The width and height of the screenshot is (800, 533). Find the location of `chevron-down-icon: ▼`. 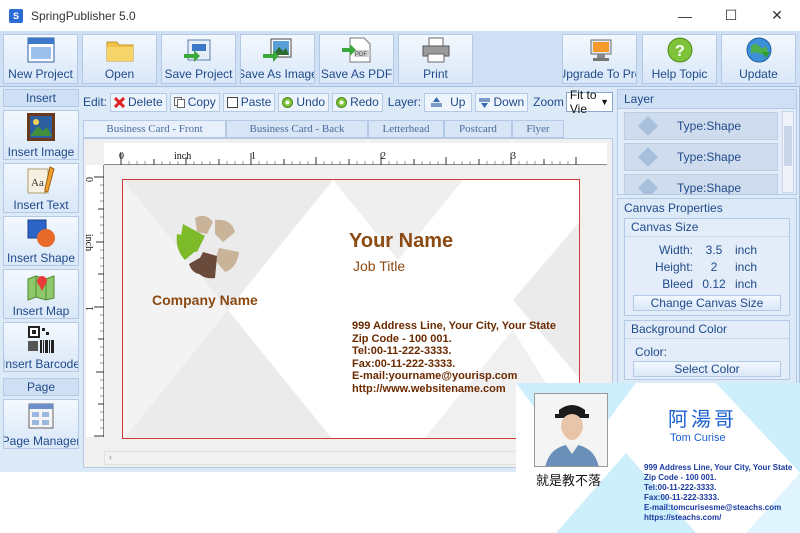

chevron-down-icon: ▼ is located at coordinates (604, 102).